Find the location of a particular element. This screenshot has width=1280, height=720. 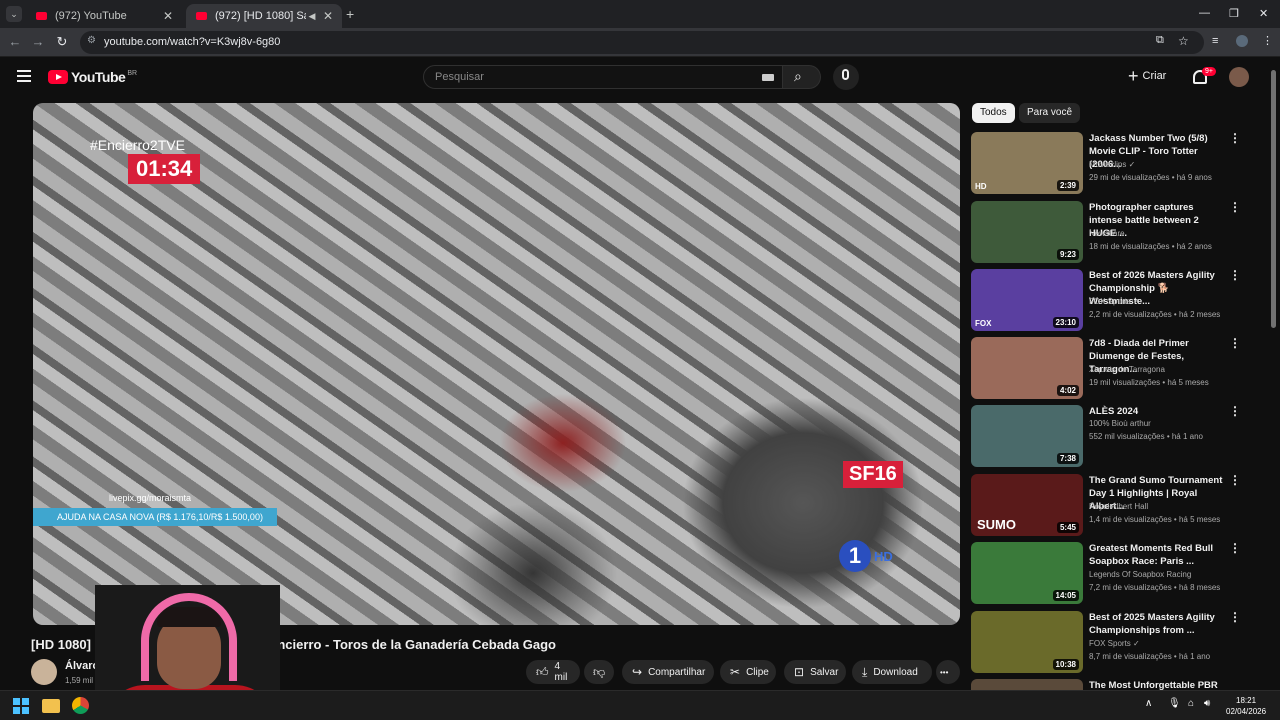

rec-channel-name: FOX Sports is located at coordinates (1110, 301).